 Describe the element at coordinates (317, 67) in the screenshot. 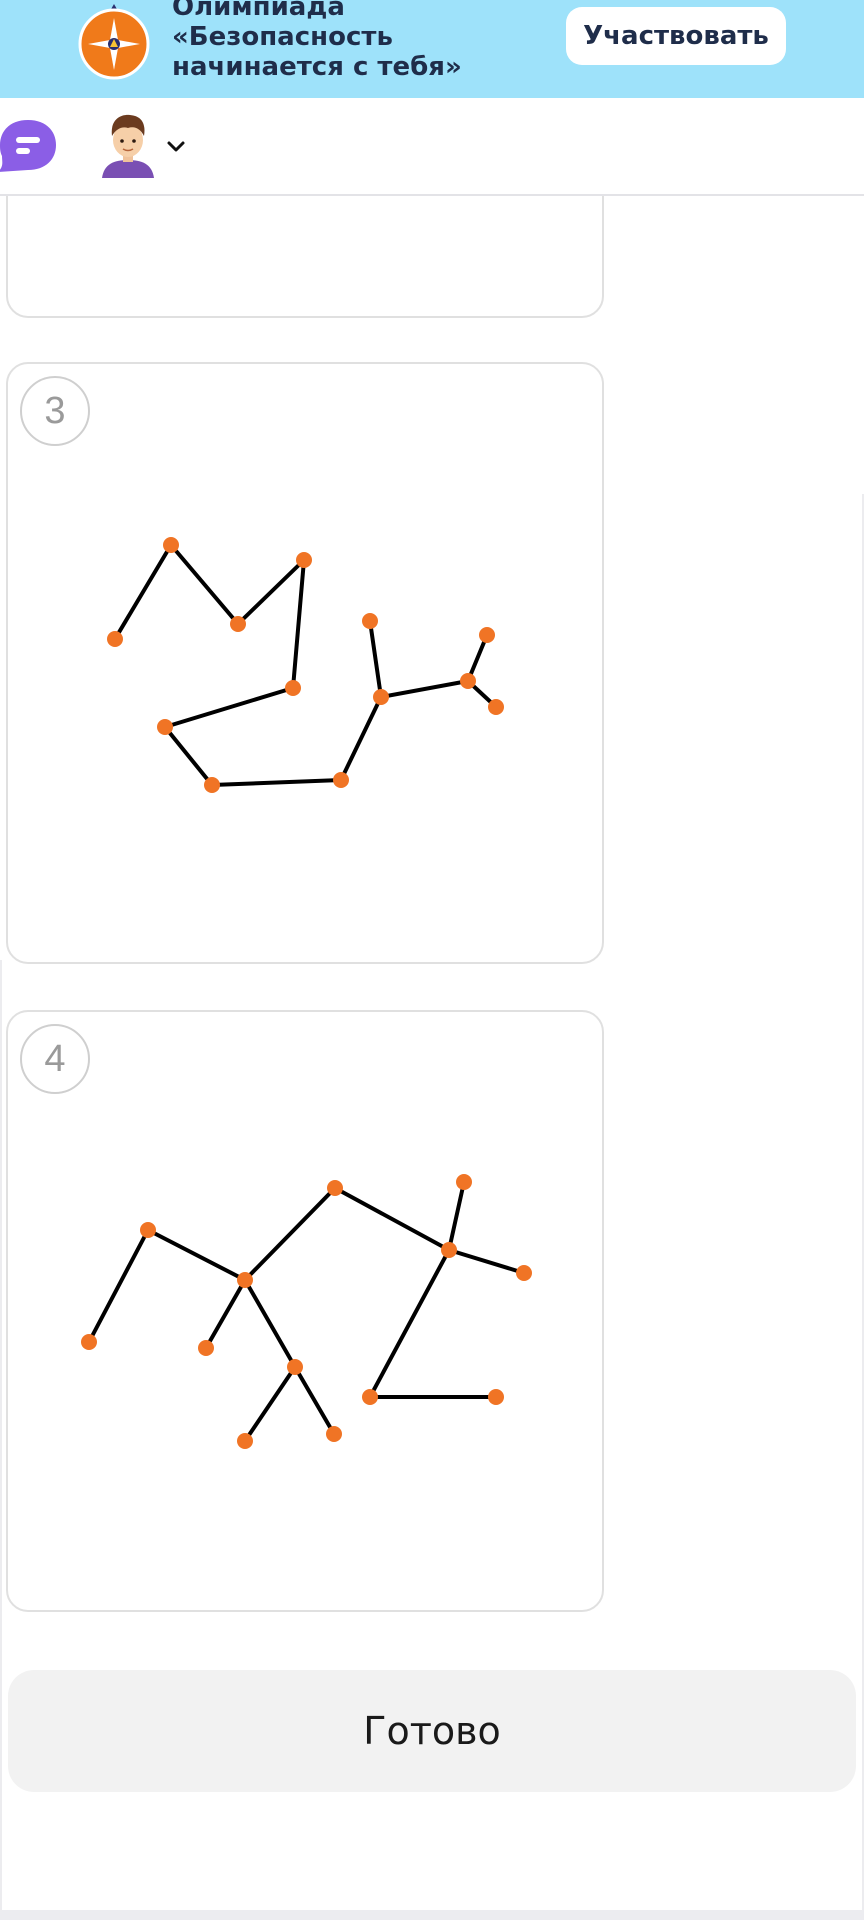

I see `banner-title-line: начинается с тебя»` at that location.